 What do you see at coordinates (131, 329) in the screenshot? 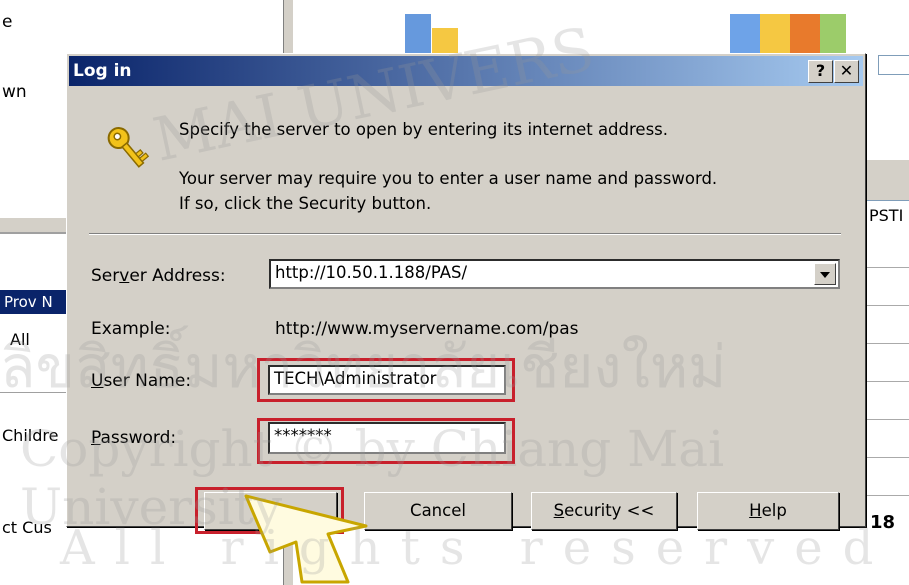
I see `example-label: Example:` at bounding box center [131, 329].